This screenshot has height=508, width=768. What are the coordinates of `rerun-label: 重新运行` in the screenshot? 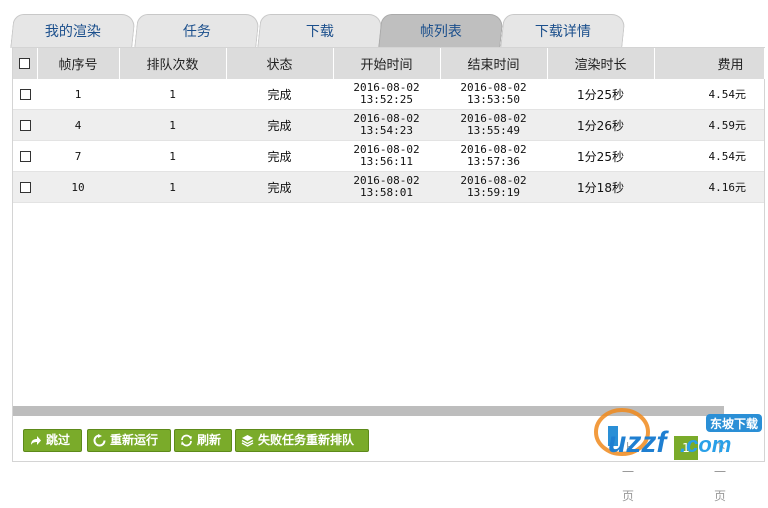 It's located at (134, 440).